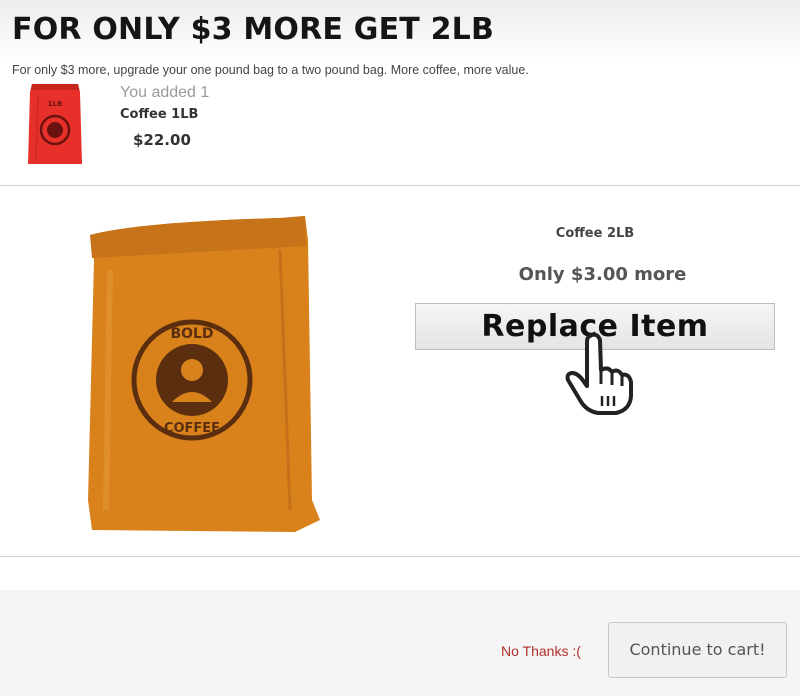 The image size is (800, 696). I want to click on added-item-image: 1LB, so click(55, 124).